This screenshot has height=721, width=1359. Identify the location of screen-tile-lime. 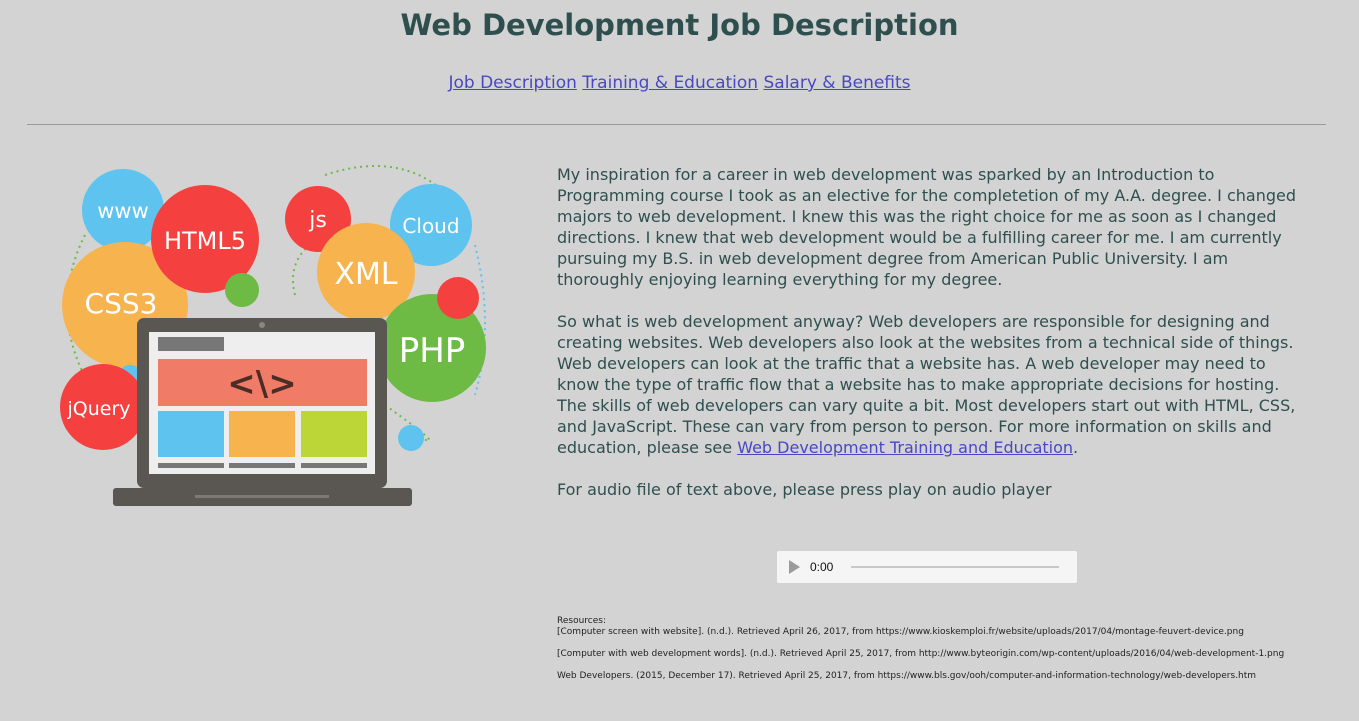
(334, 434).